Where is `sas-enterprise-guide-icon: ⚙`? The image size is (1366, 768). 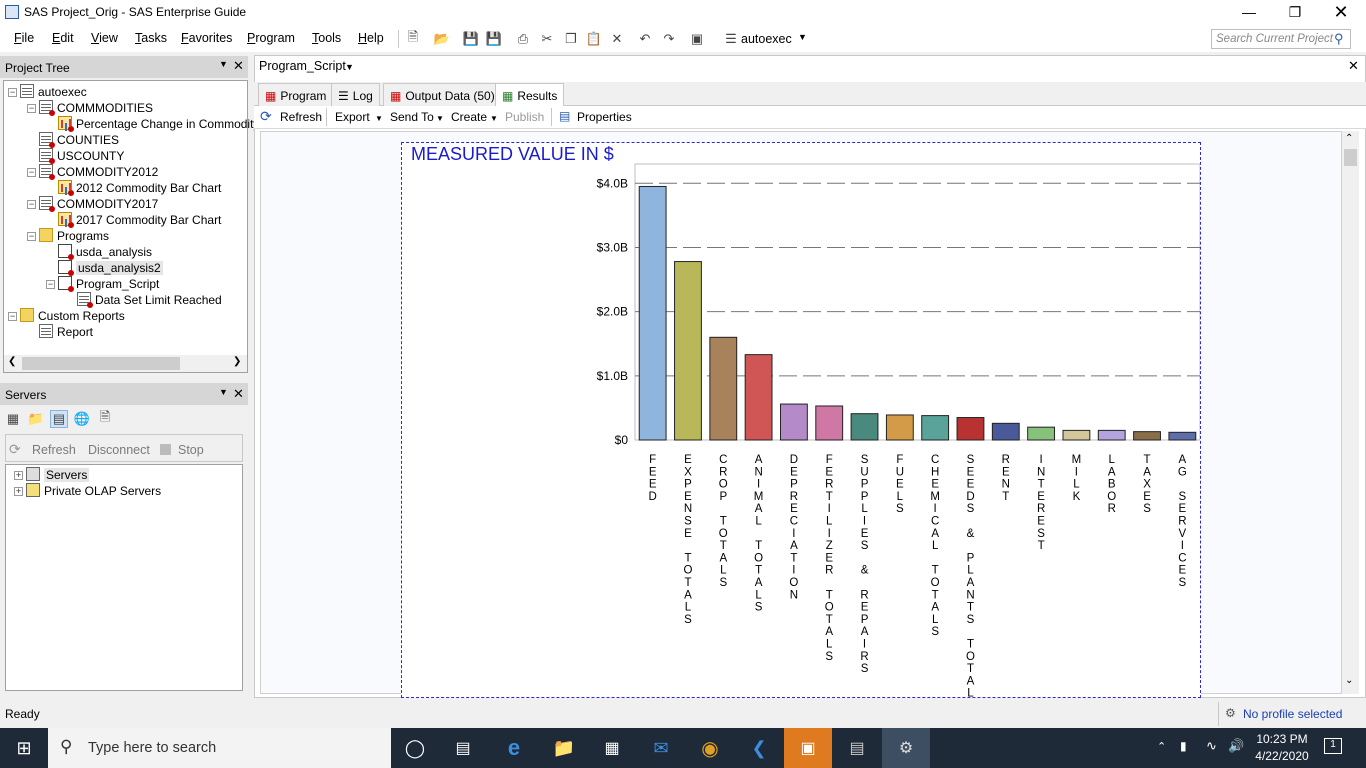
sas-enterprise-guide-icon: ⚙ is located at coordinates (906, 748).